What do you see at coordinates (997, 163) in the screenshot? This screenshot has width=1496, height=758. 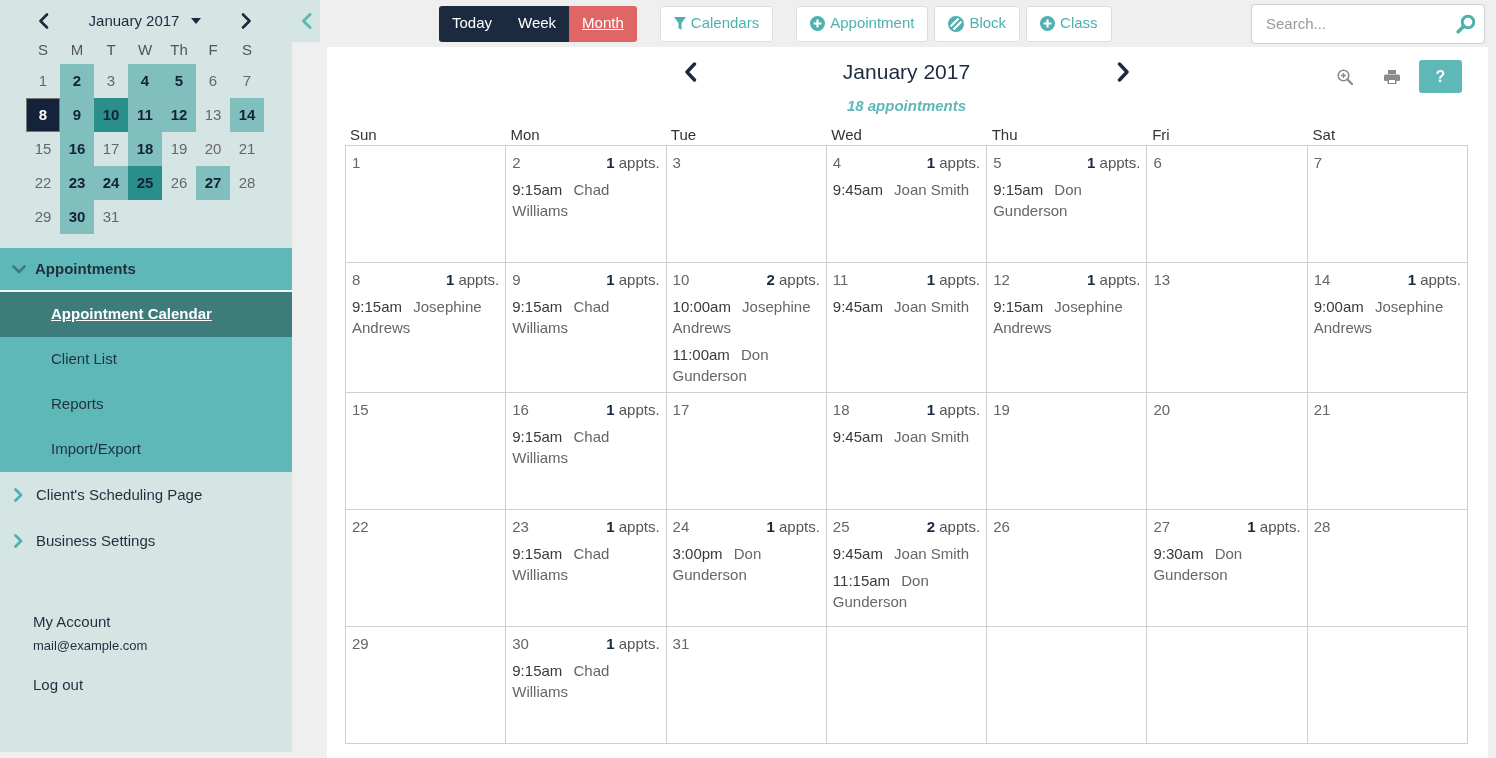 I see `day-number: 5` at bounding box center [997, 163].